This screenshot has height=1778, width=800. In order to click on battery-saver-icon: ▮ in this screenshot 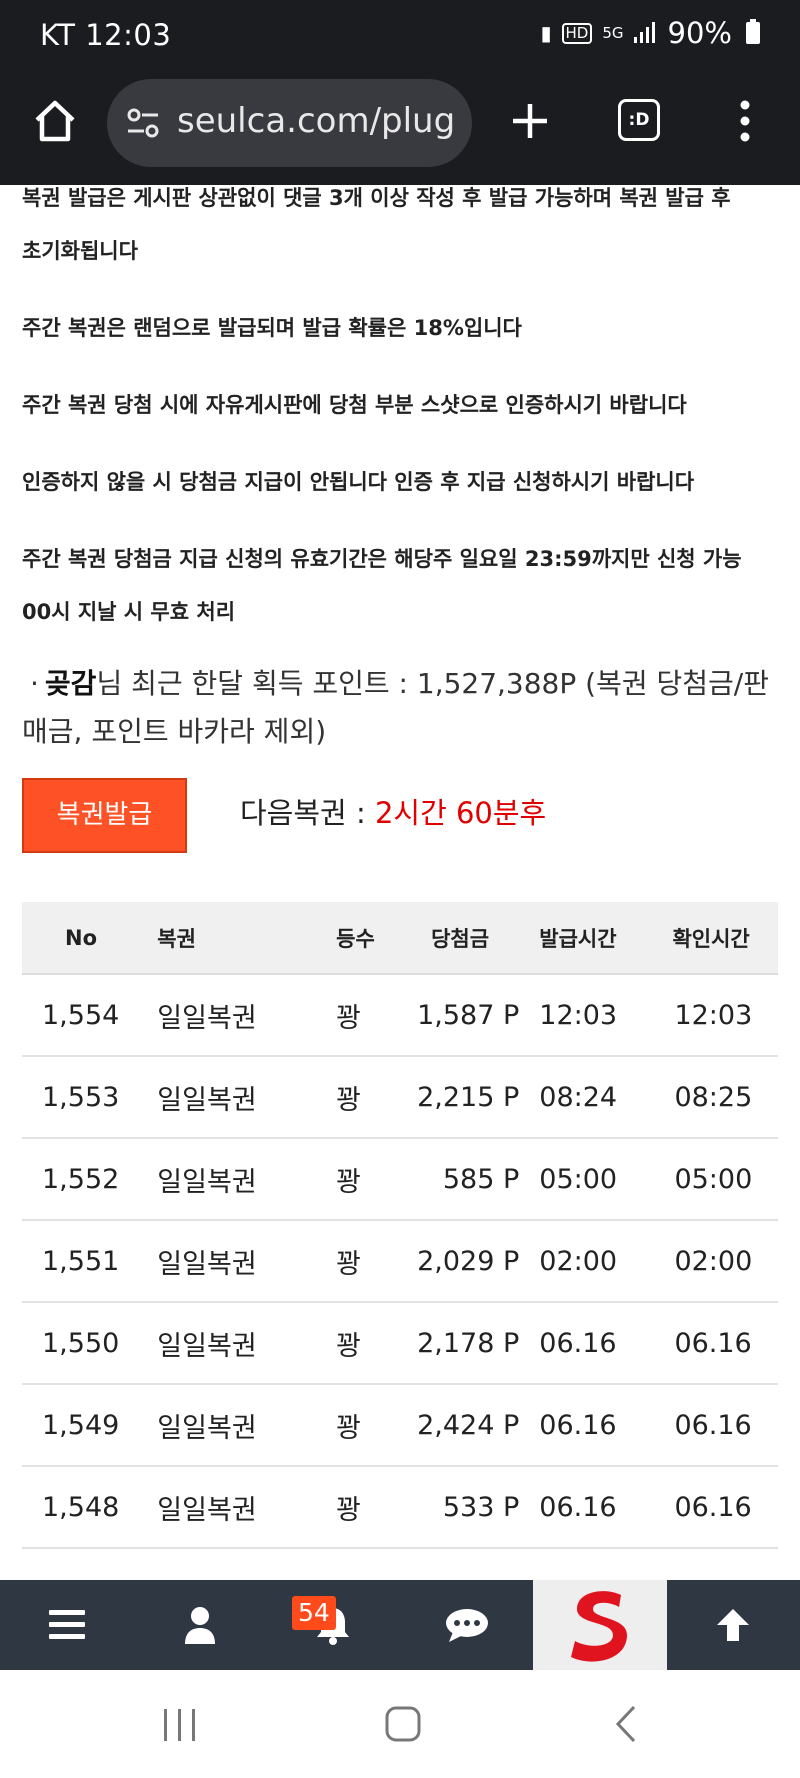, I will do `click(546, 33)`.